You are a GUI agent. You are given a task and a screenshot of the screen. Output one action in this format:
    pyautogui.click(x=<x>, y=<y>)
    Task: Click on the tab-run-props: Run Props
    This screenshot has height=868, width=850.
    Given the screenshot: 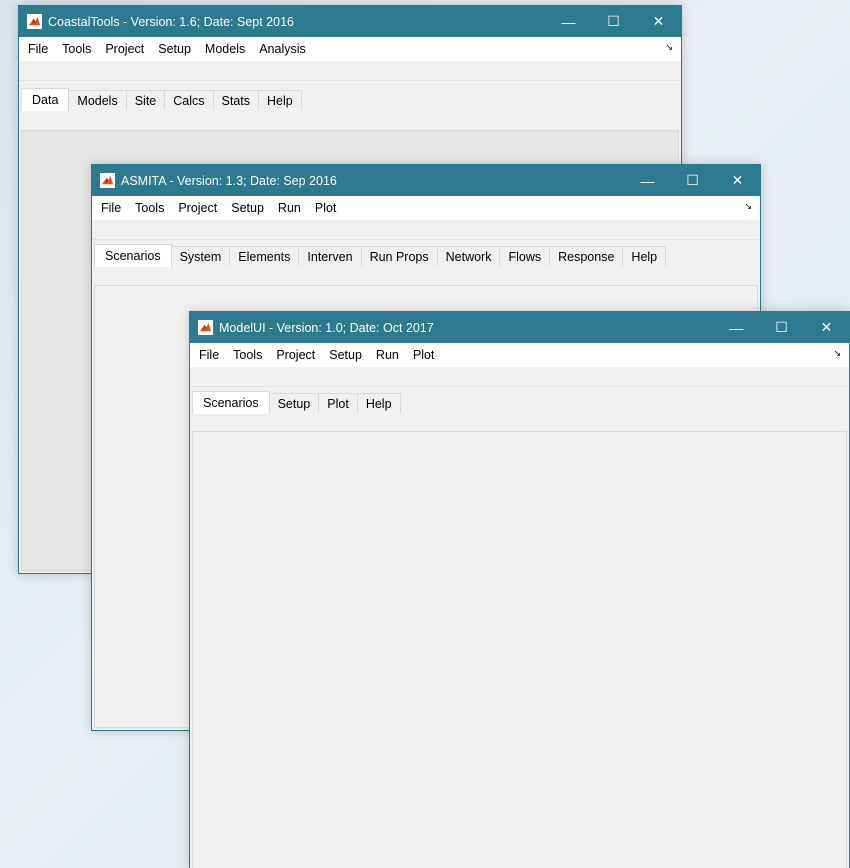 What is the action you would take?
    pyautogui.click(x=399, y=256)
    